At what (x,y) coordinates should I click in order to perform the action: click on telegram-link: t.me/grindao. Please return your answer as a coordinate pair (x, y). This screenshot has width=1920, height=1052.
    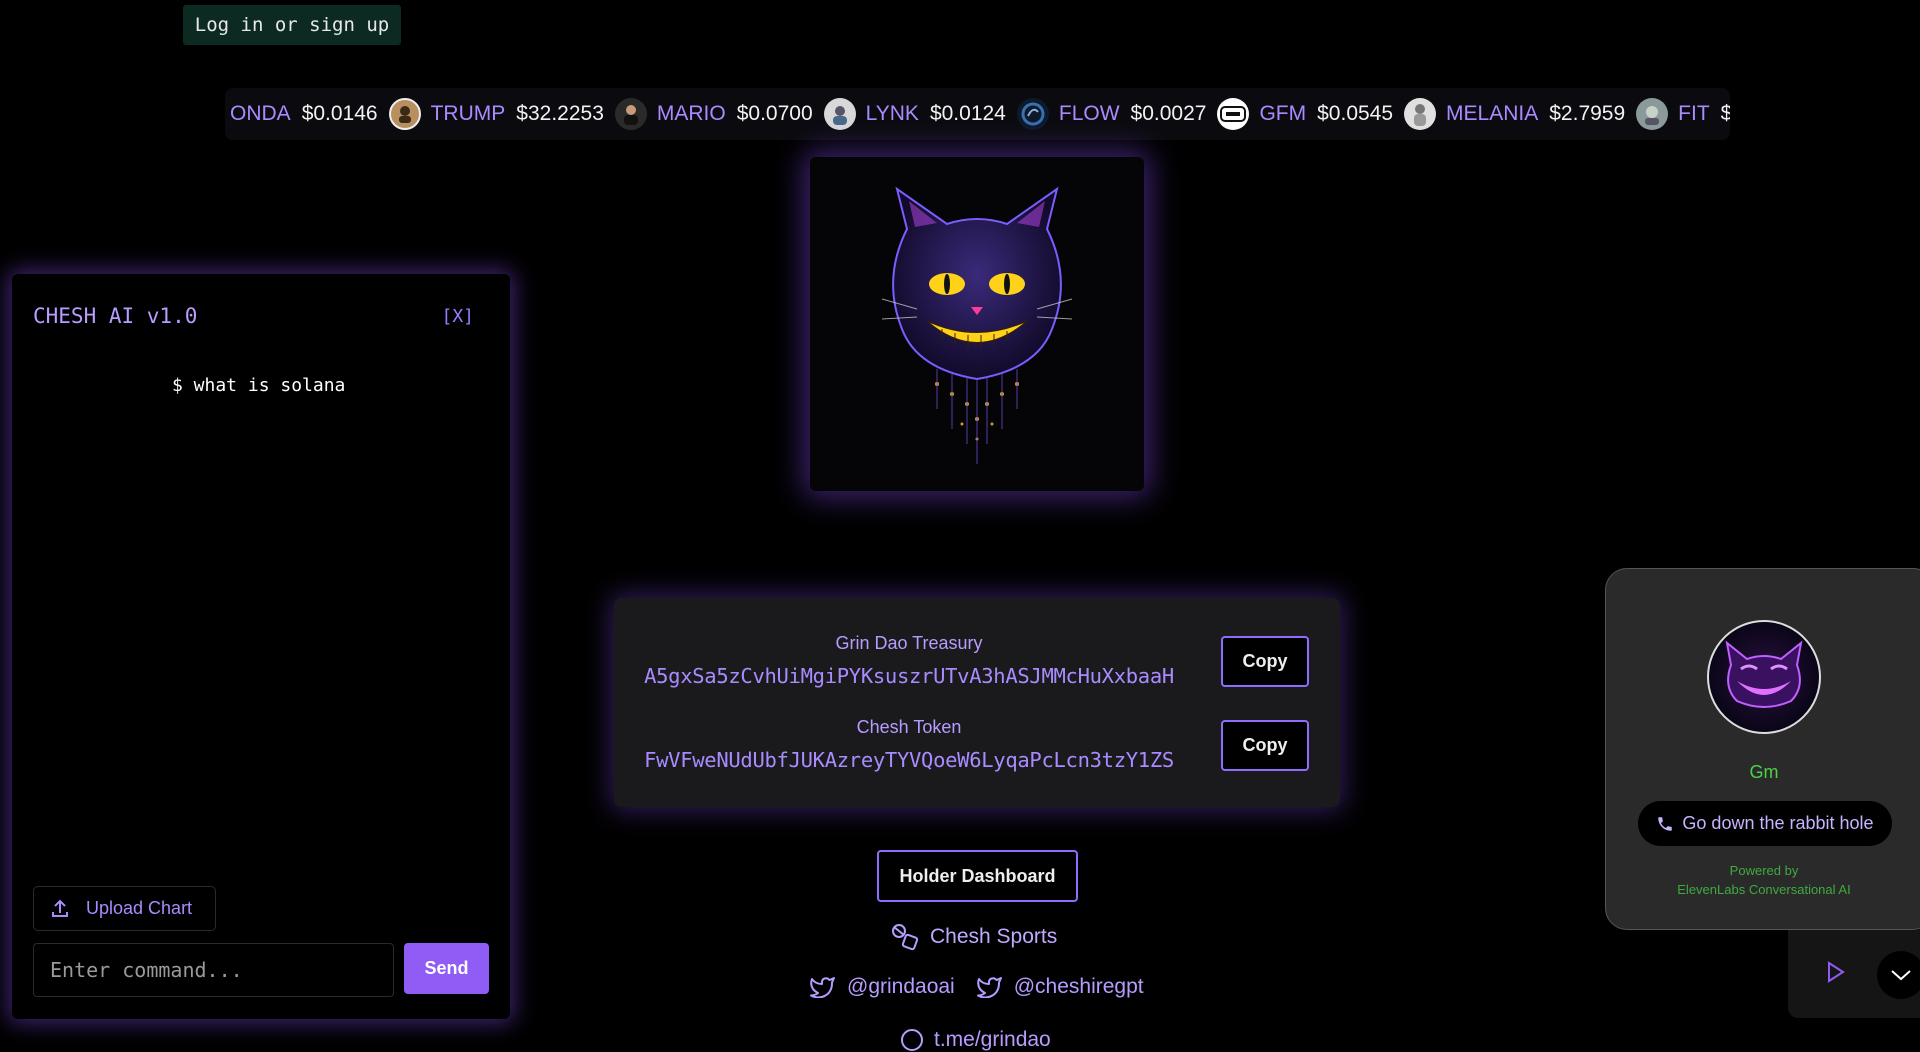
    Looking at the image, I should click on (975, 1040).